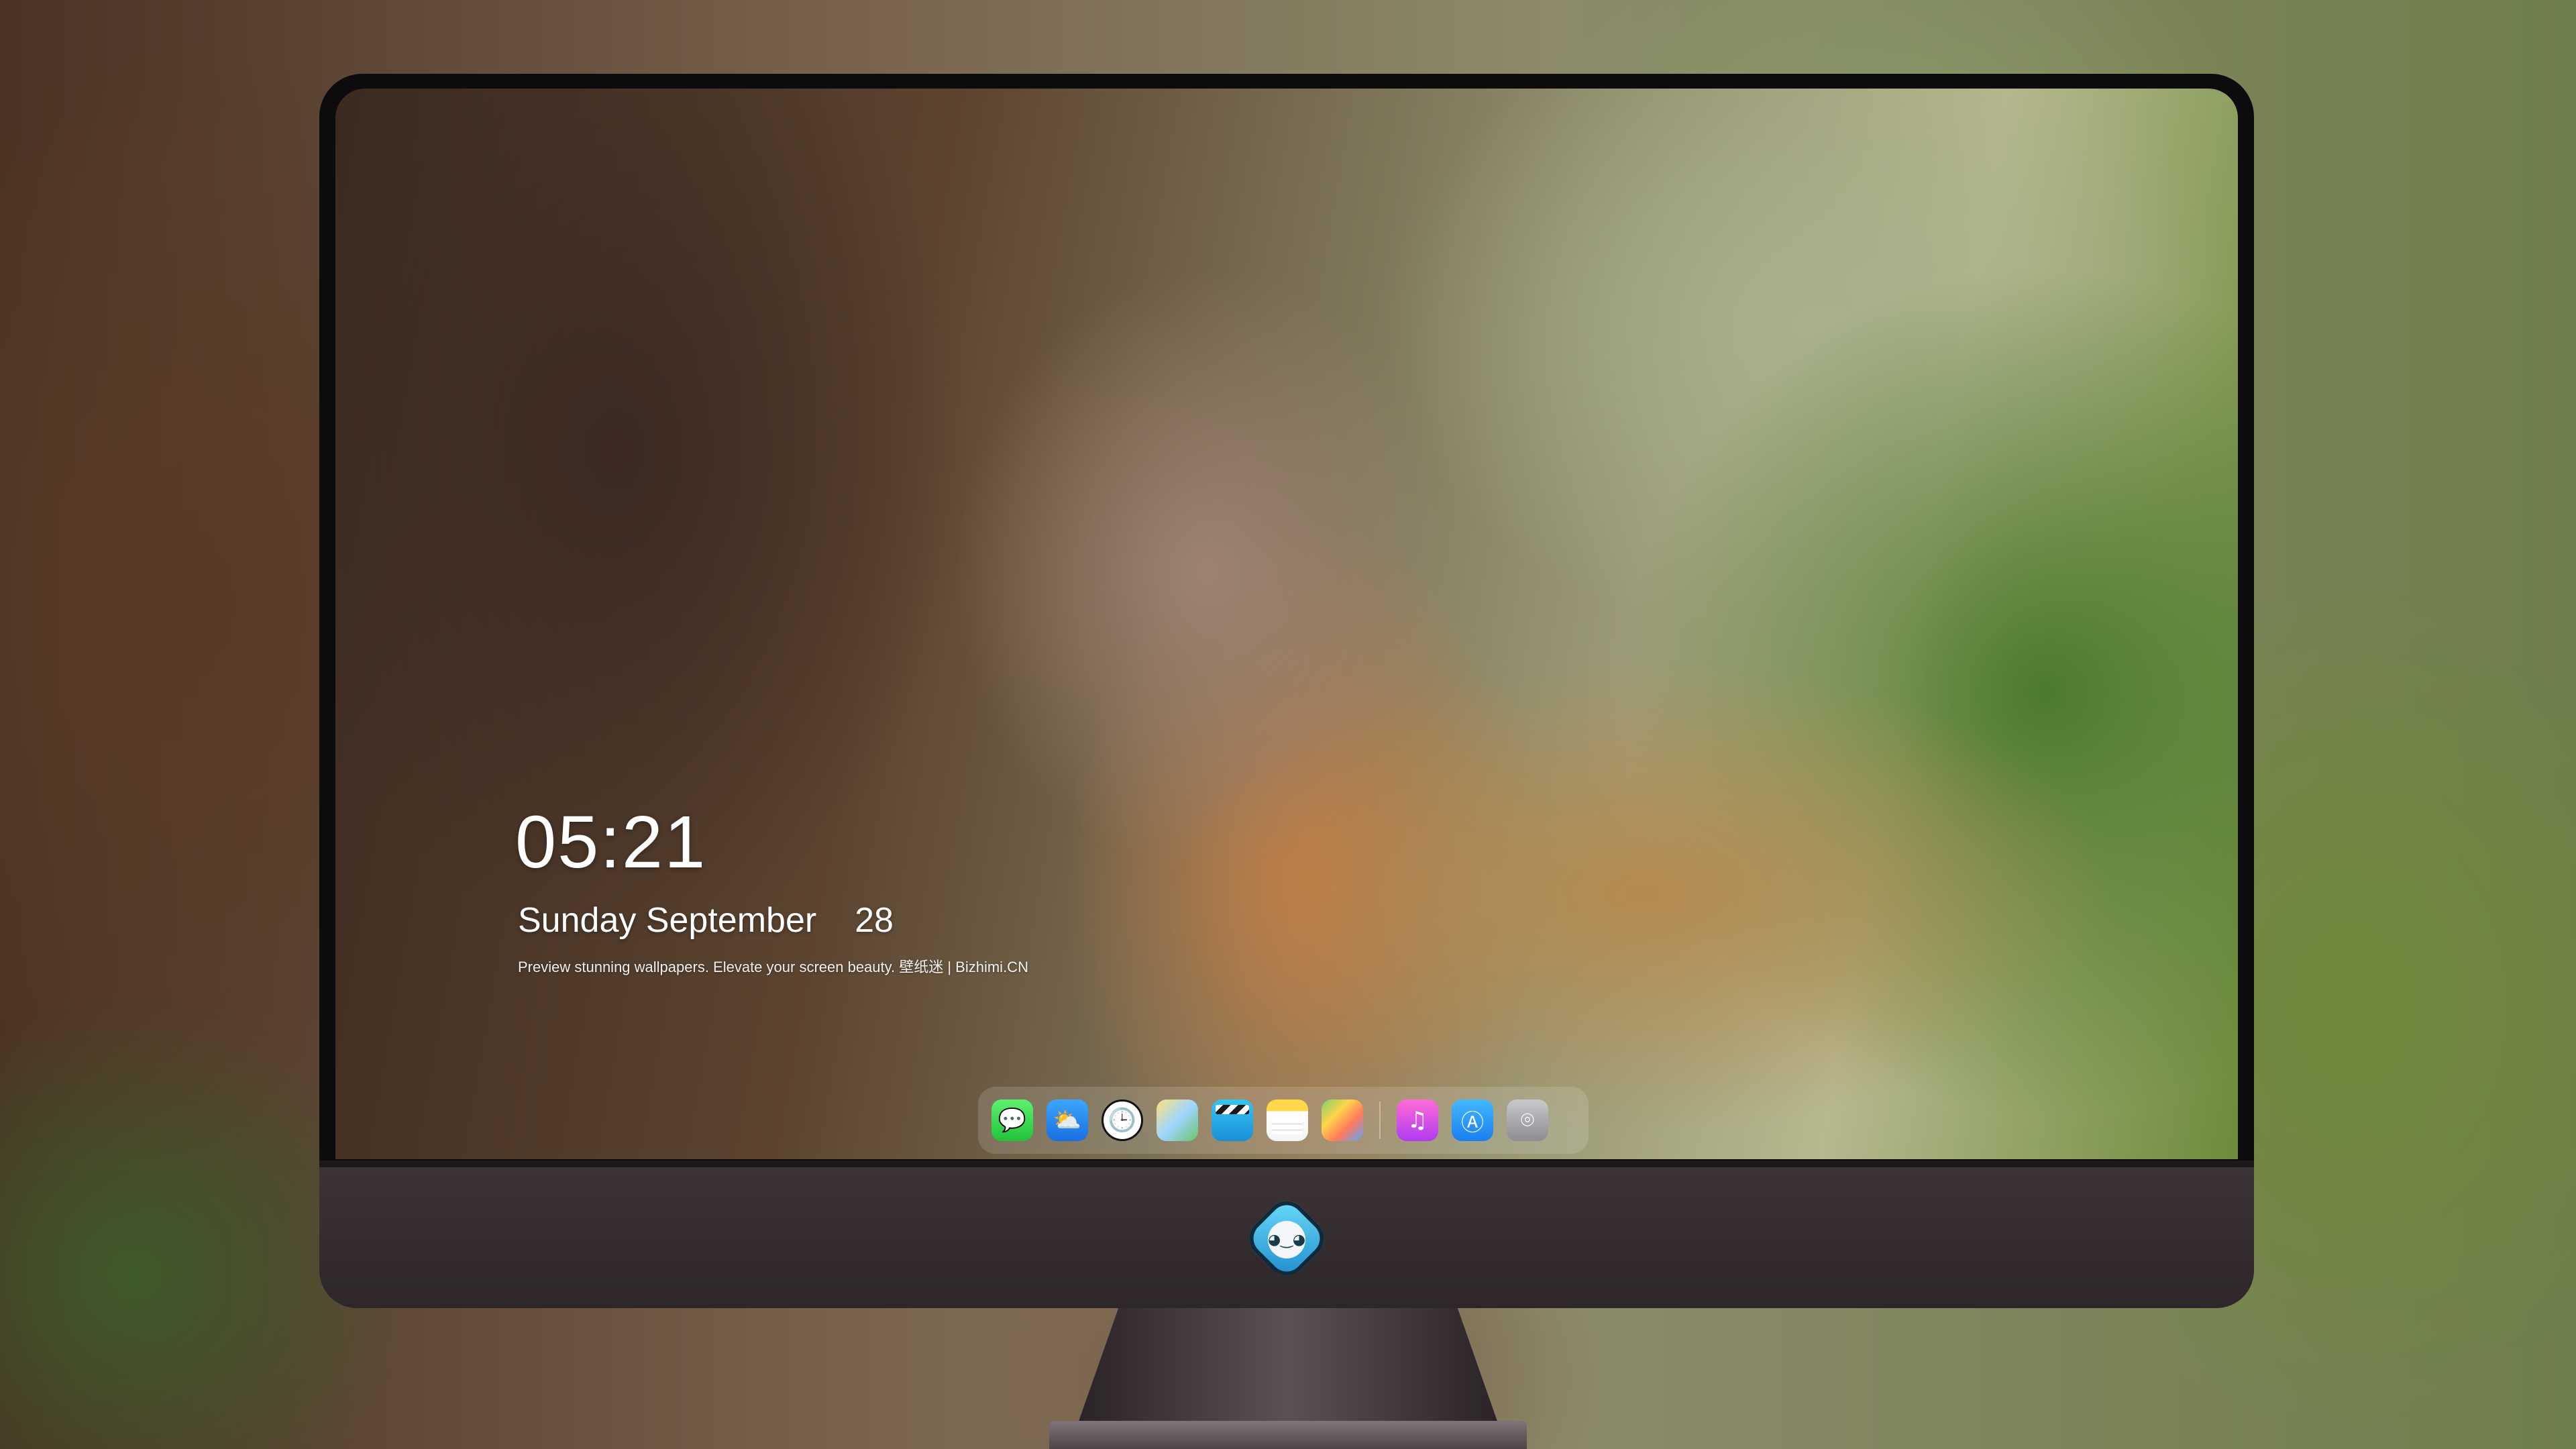 Image resolution: width=2576 pixels, height=1449 pixels. I want to click on notes-icon, so click(1287, 1120).